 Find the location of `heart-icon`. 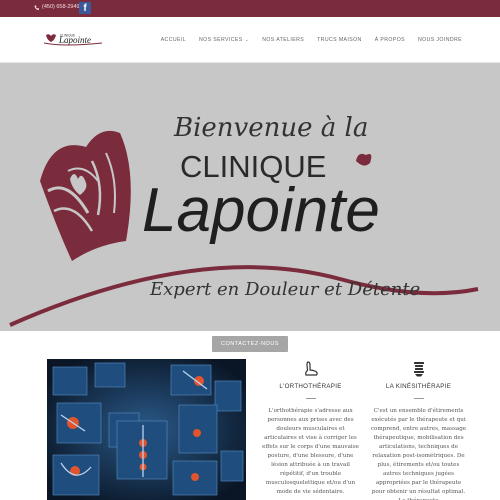

heart-icon is located at coordinates (364, 159).